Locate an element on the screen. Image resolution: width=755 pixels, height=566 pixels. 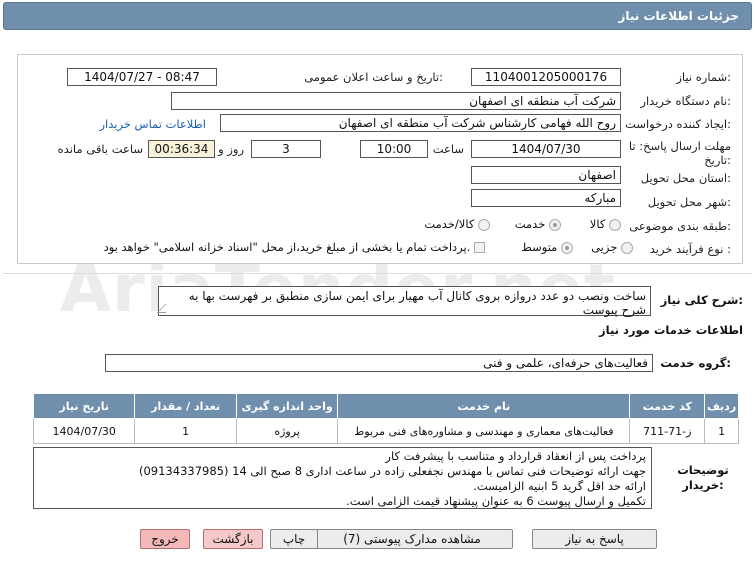
city-label: شهر محل تحویل: is located at coordinates (689, 202).